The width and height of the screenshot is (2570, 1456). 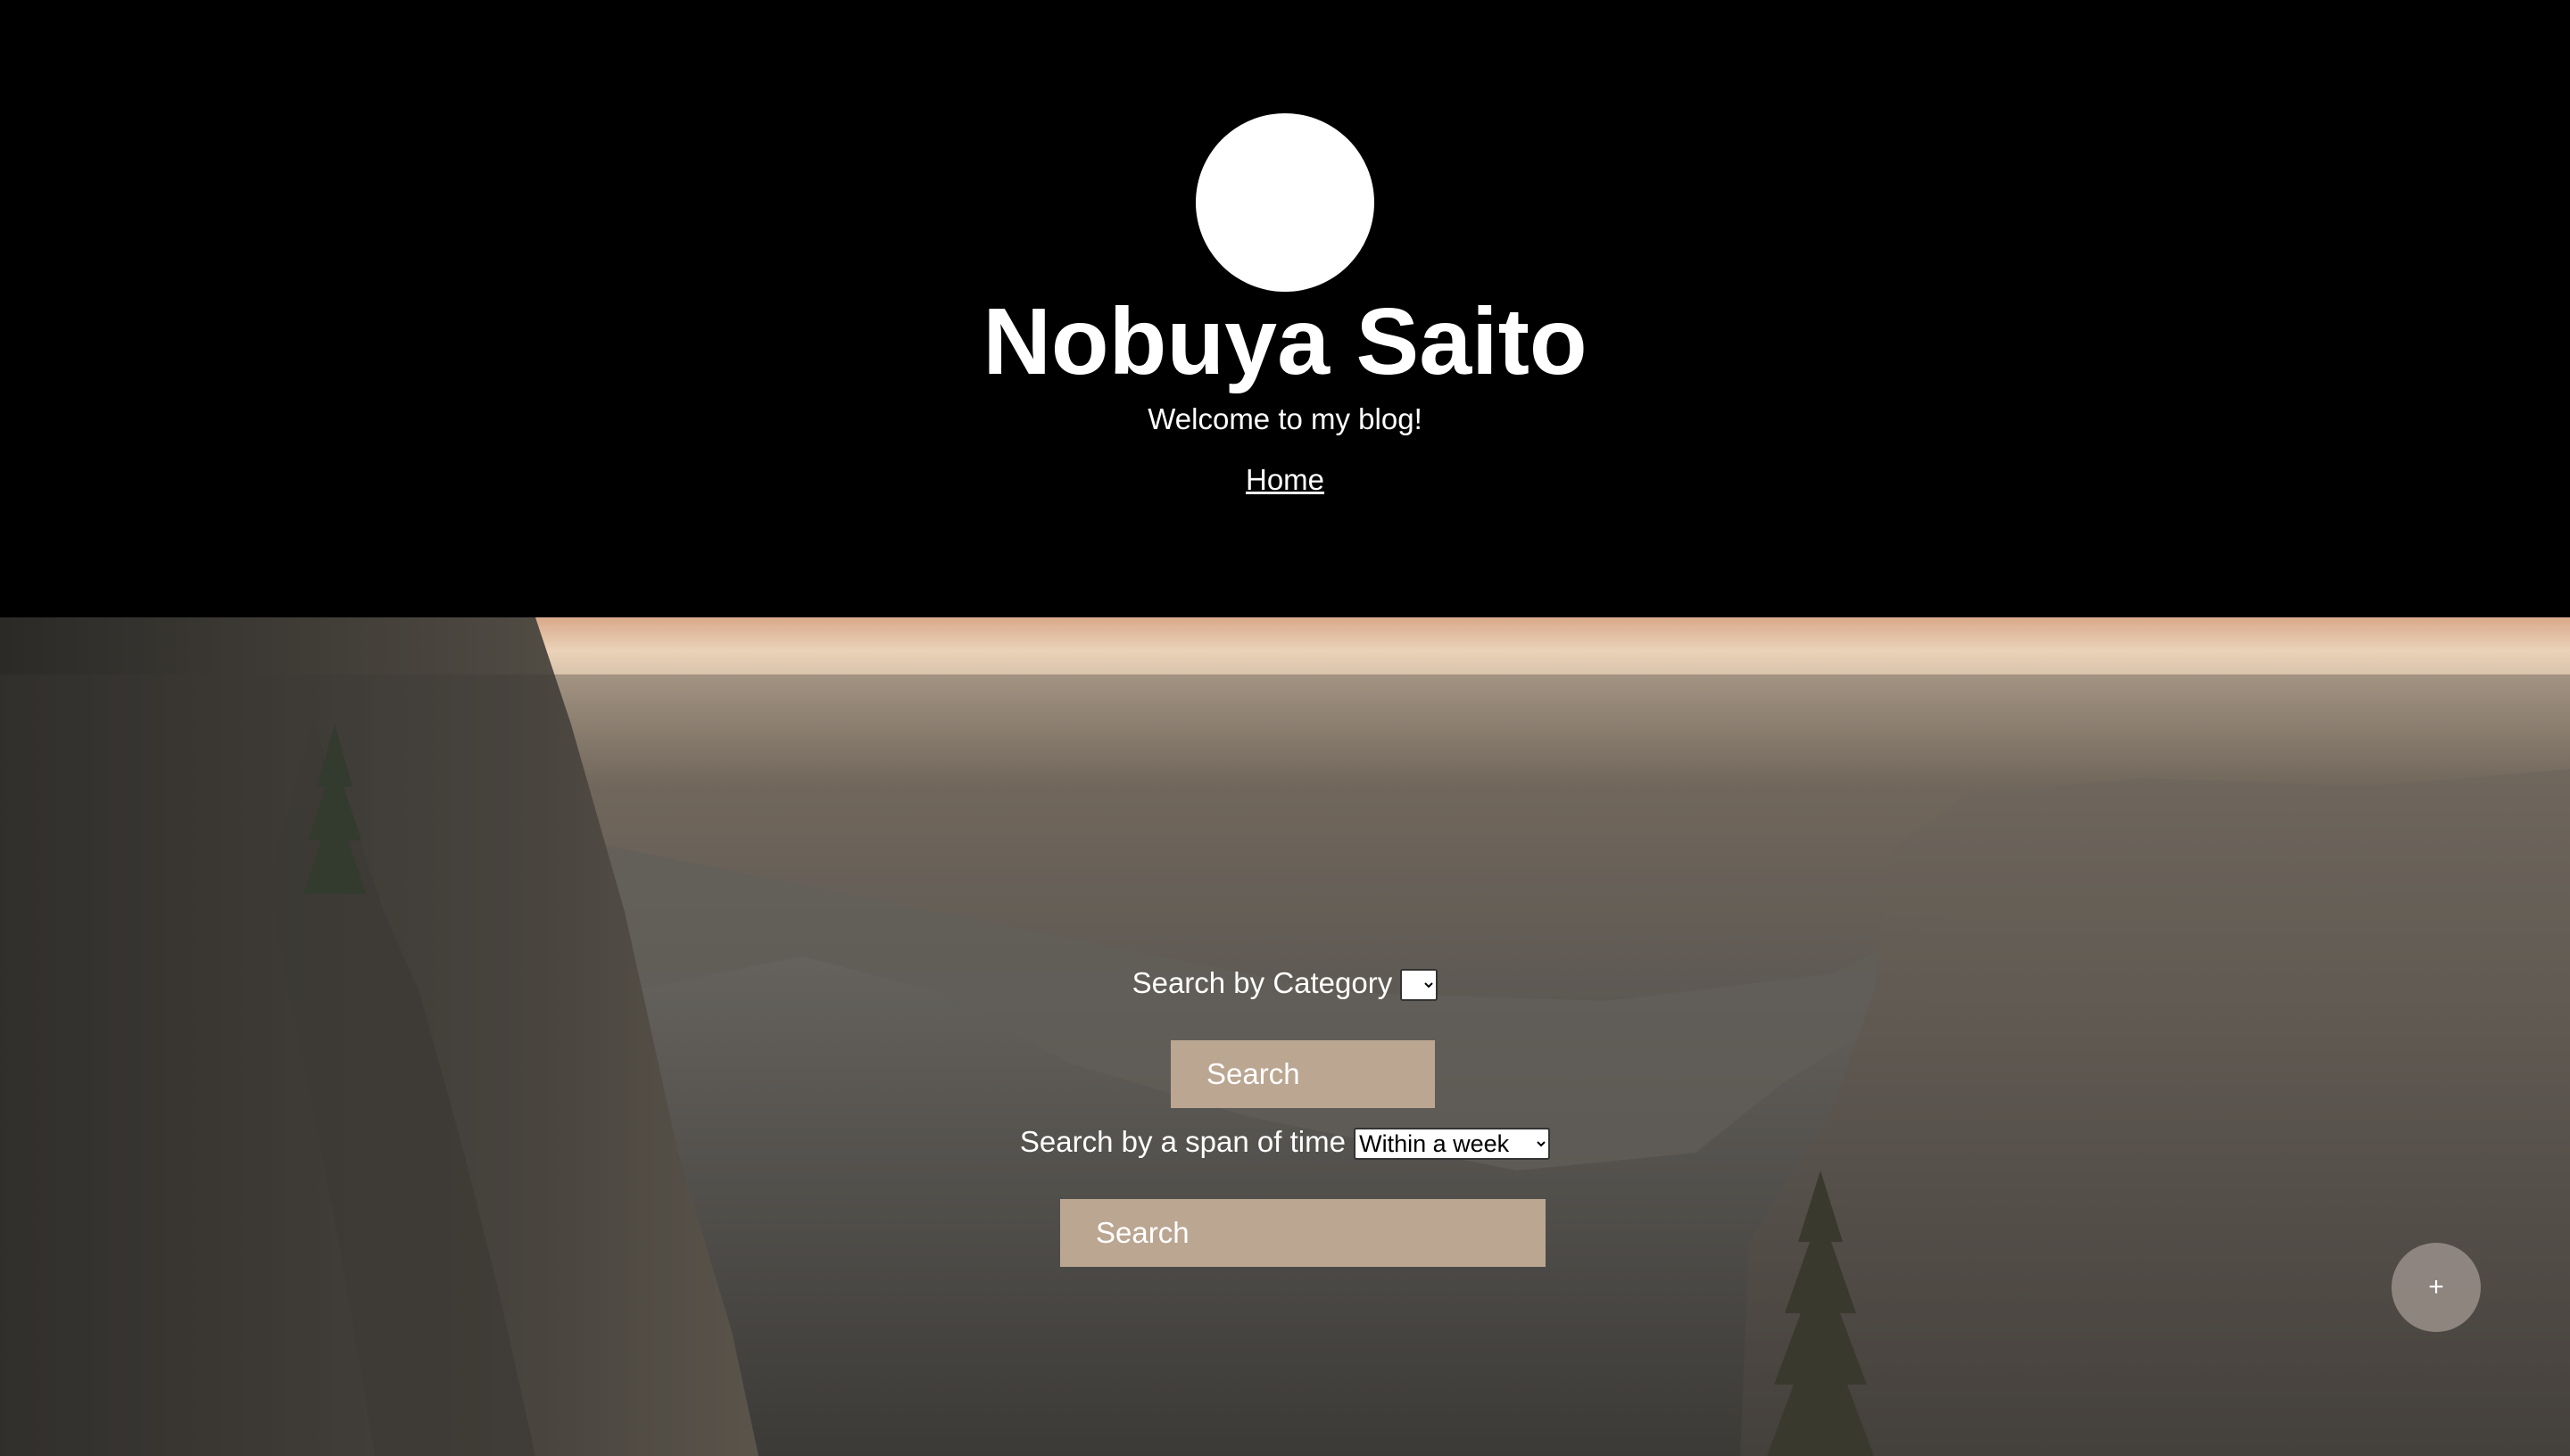 I want to click on site-title: Nobuya Saito, so click(x=1285, y=342).